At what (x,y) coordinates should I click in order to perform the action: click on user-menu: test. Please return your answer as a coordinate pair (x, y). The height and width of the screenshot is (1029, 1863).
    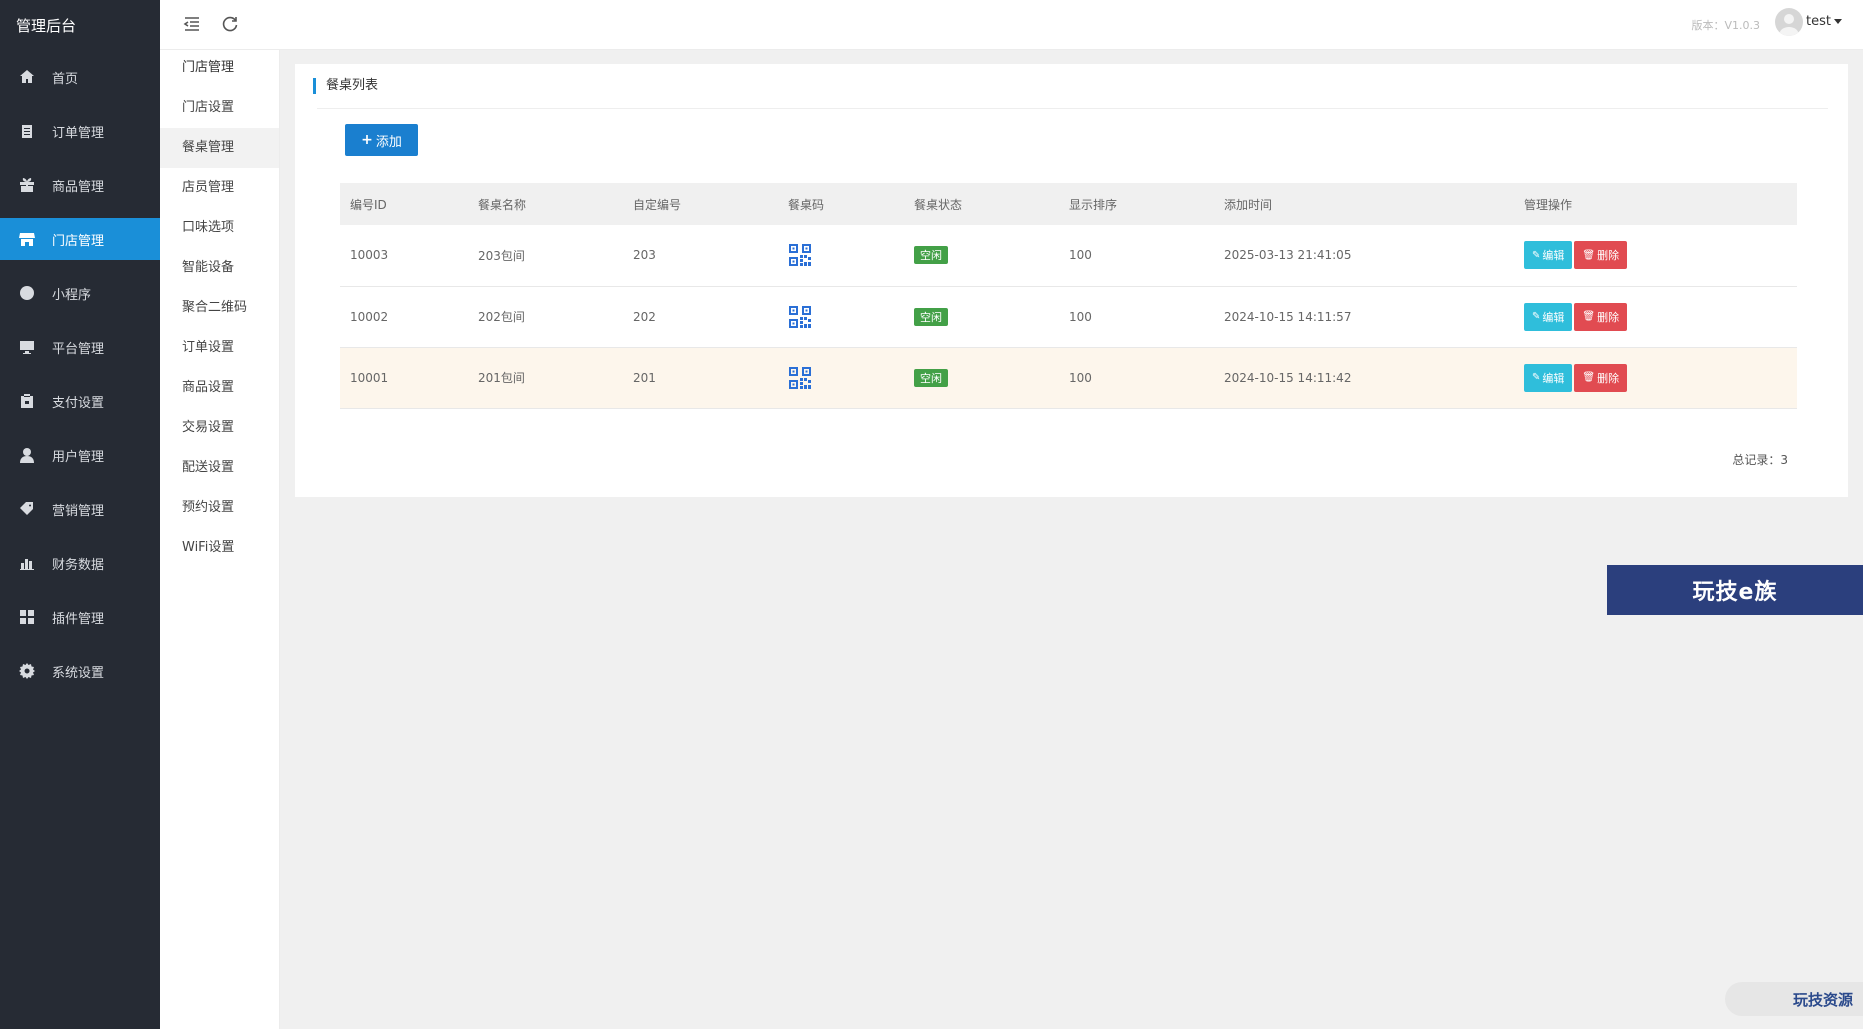
    Looking at the image, I should click on (1824, 21).